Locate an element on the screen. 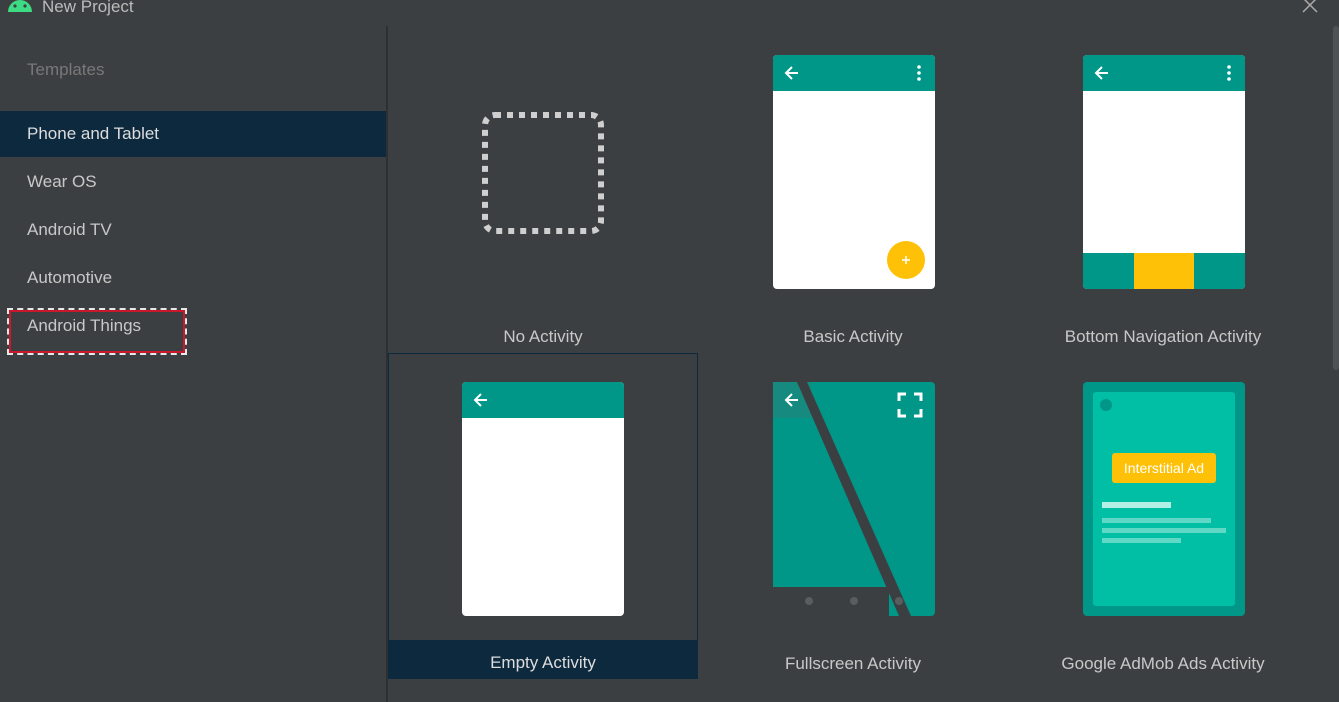 The width and height of the screenshot is (1339, 702). template-bottom-navigation-activity: Bottom Navigation Activity is located at coordinates (1163, 189).